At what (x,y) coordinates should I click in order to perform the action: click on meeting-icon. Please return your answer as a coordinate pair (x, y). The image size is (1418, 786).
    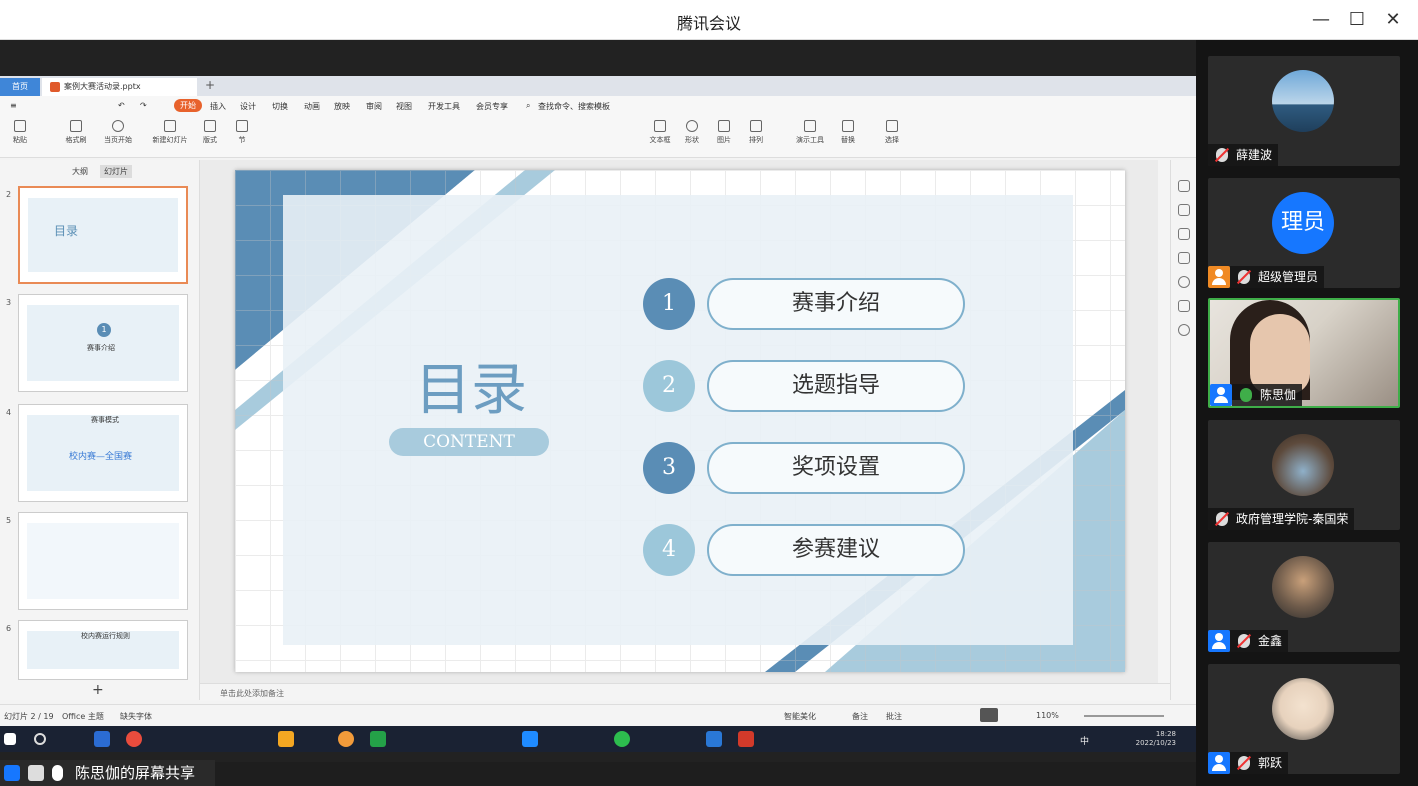
    Looking at the image, I should click on (714, 739).